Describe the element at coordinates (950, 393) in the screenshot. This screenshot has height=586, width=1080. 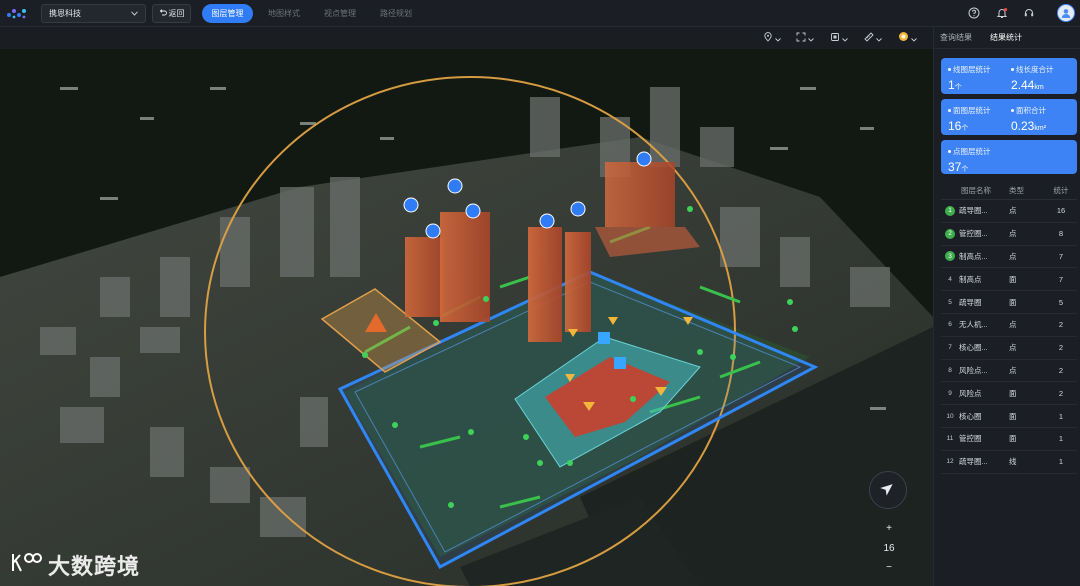
I see `rank-badge: 9` at that location.